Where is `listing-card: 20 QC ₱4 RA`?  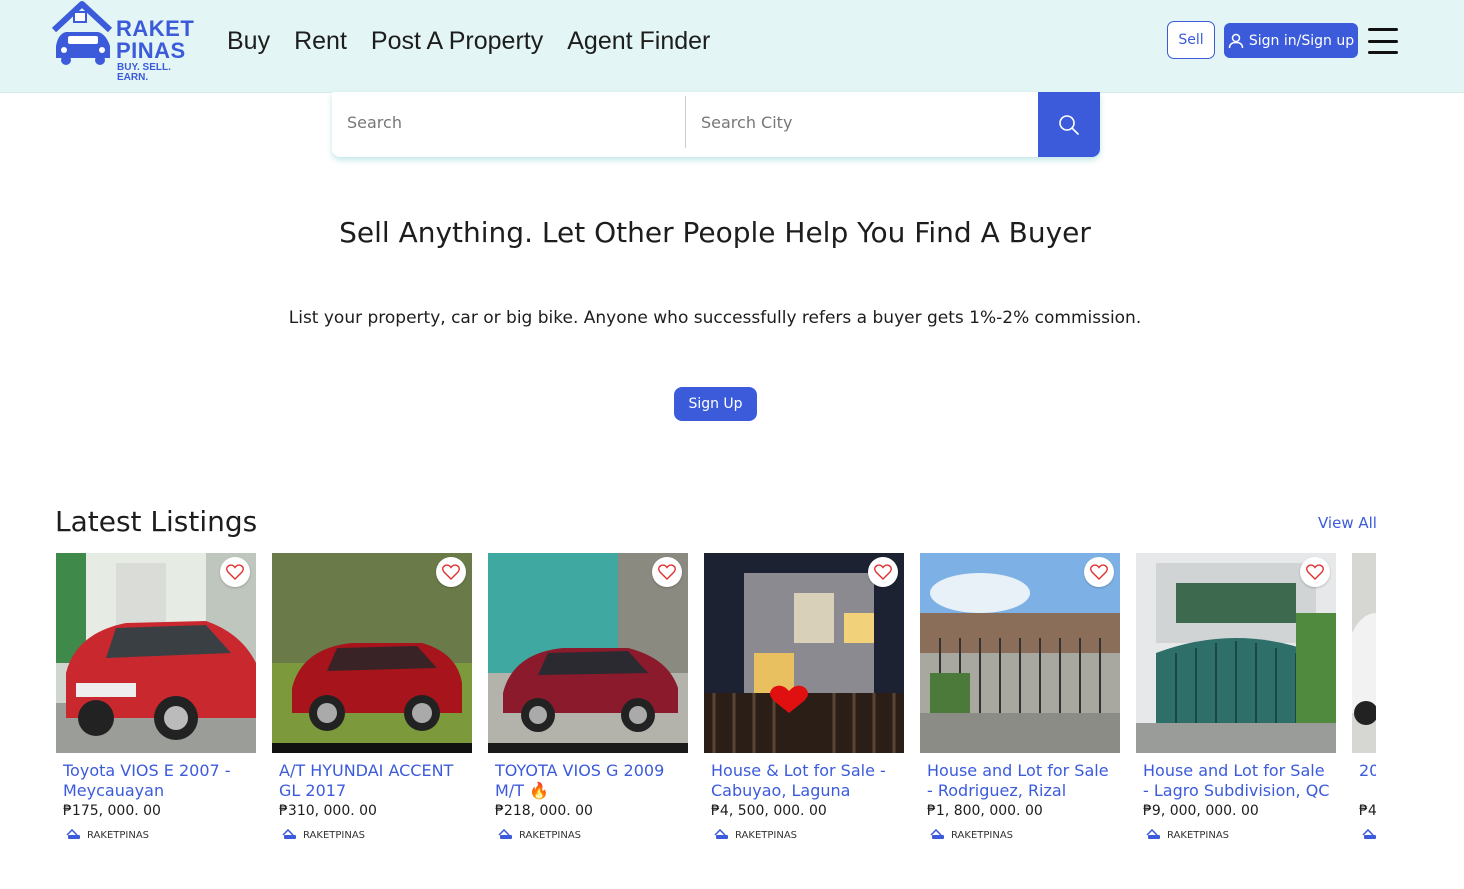 listing-card: 20 QC ₱4 RA is located at coordinates (1364, 703).